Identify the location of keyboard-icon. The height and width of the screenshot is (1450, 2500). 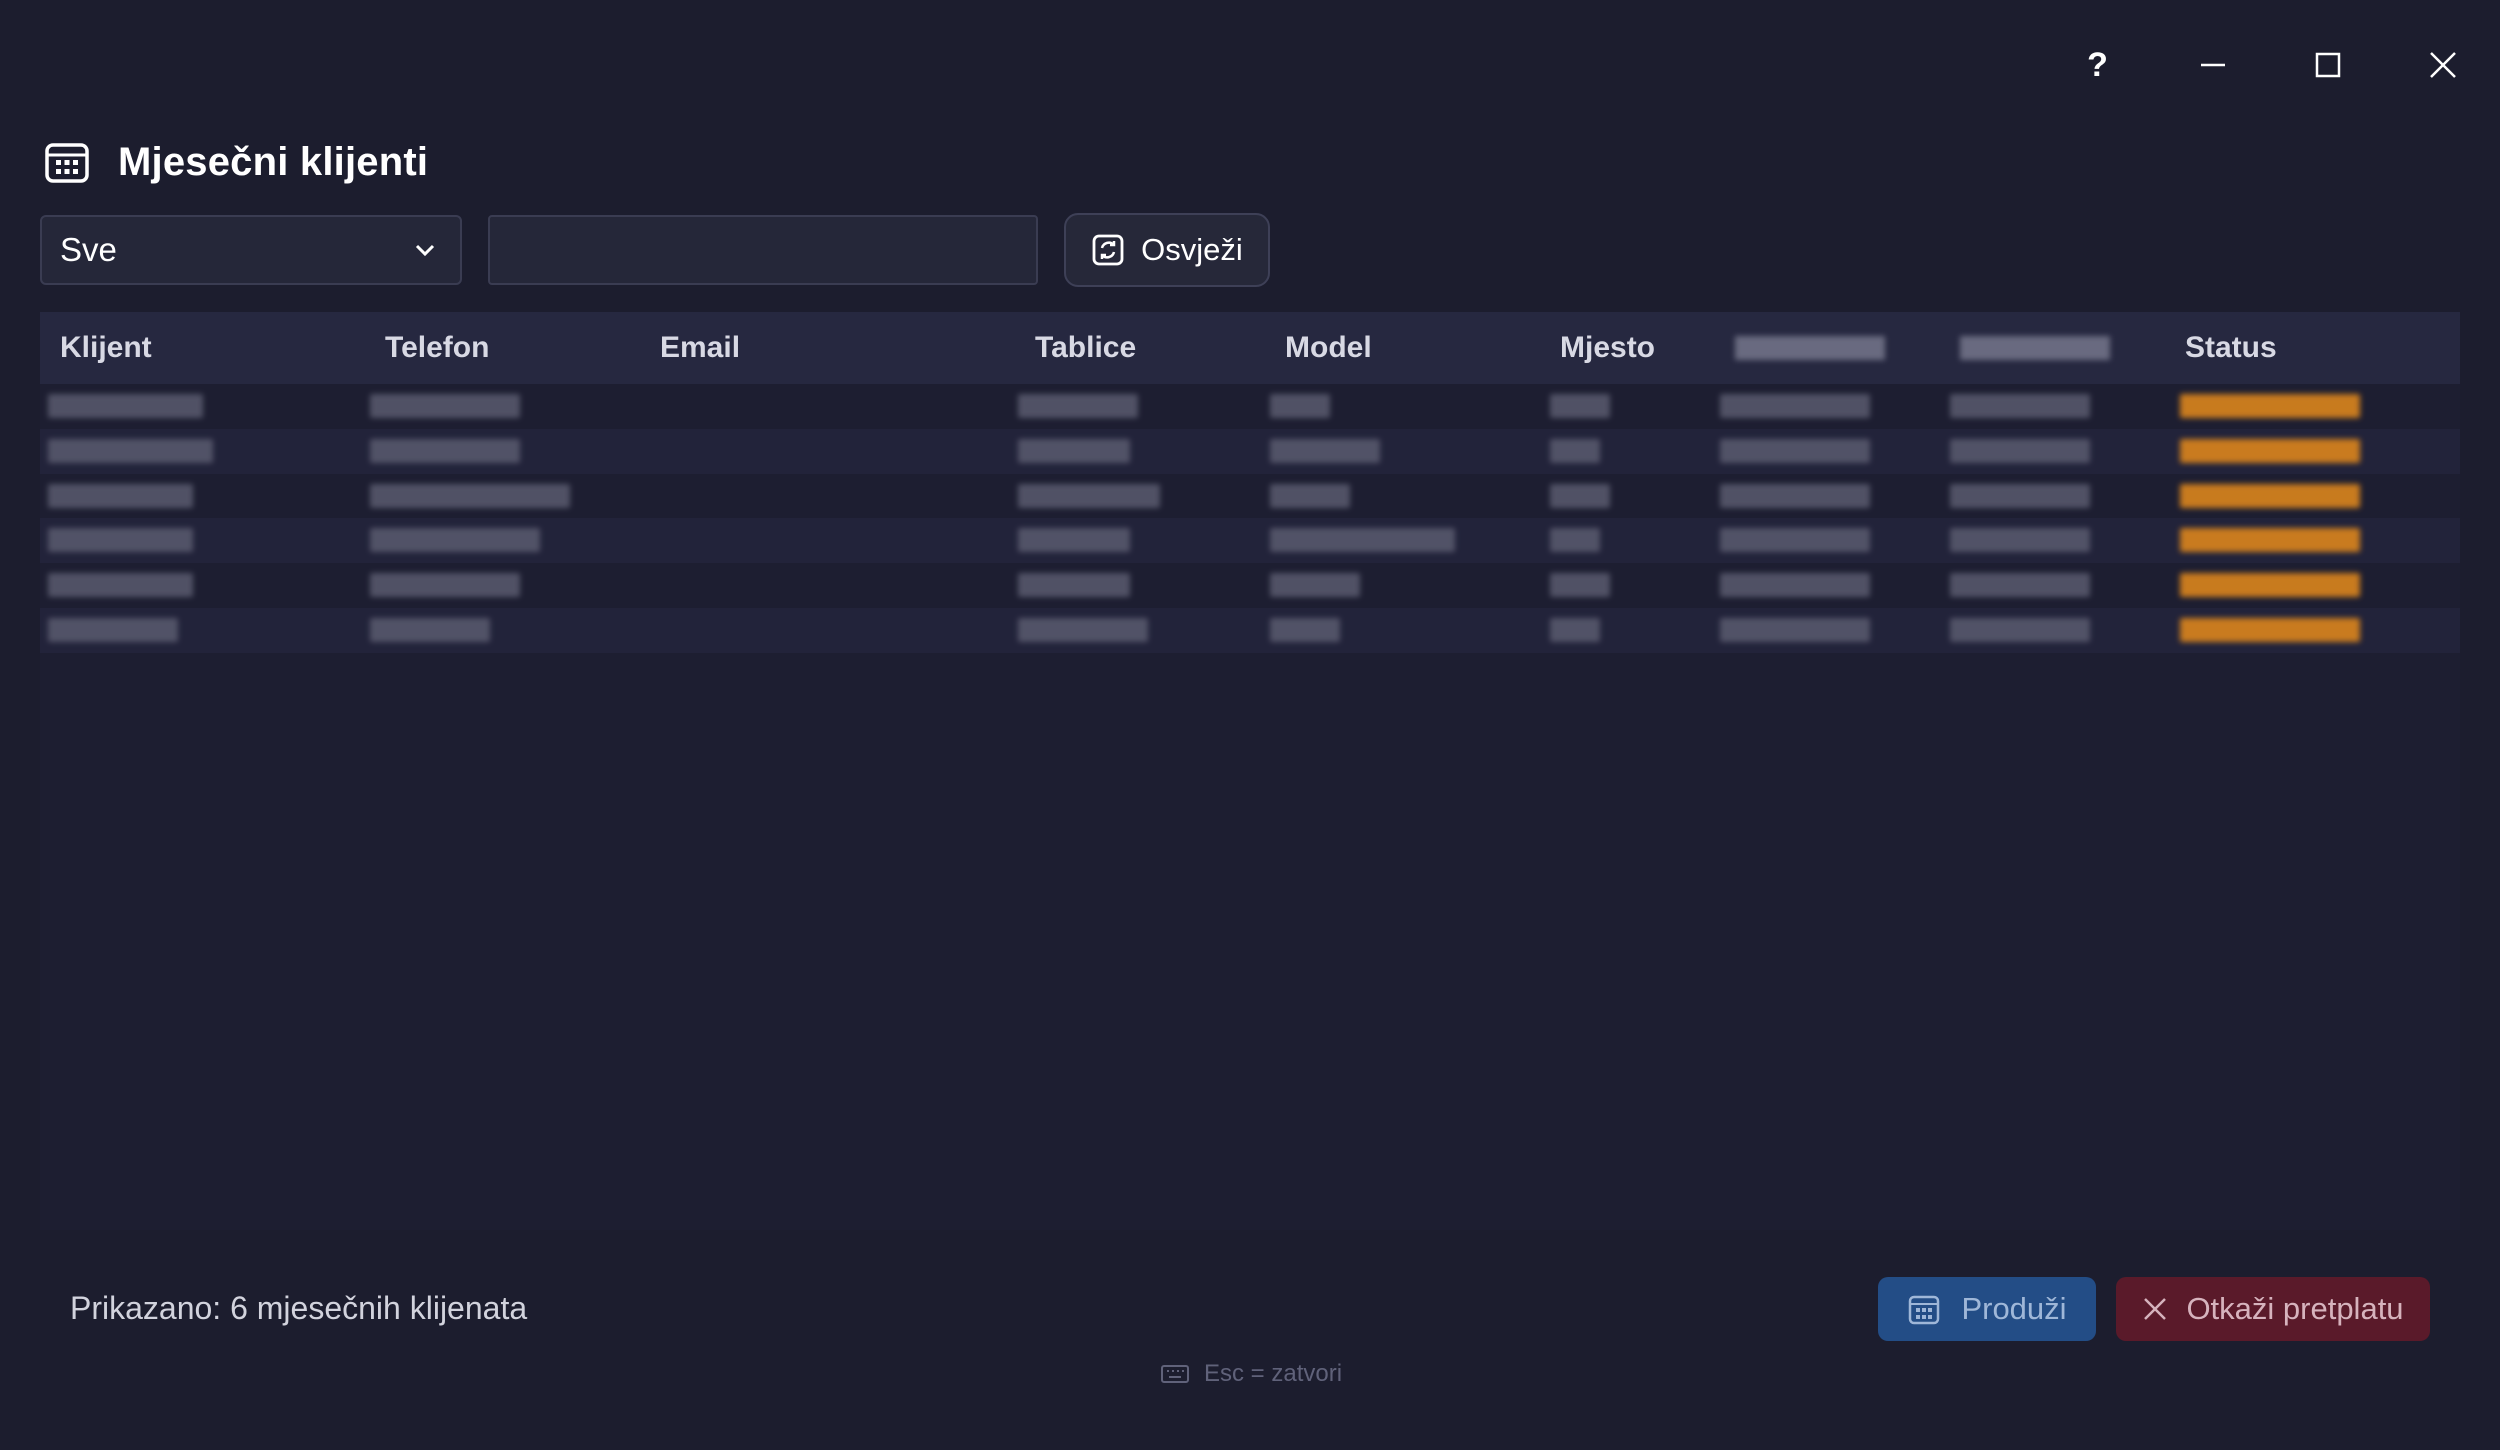
(1175, 1374).